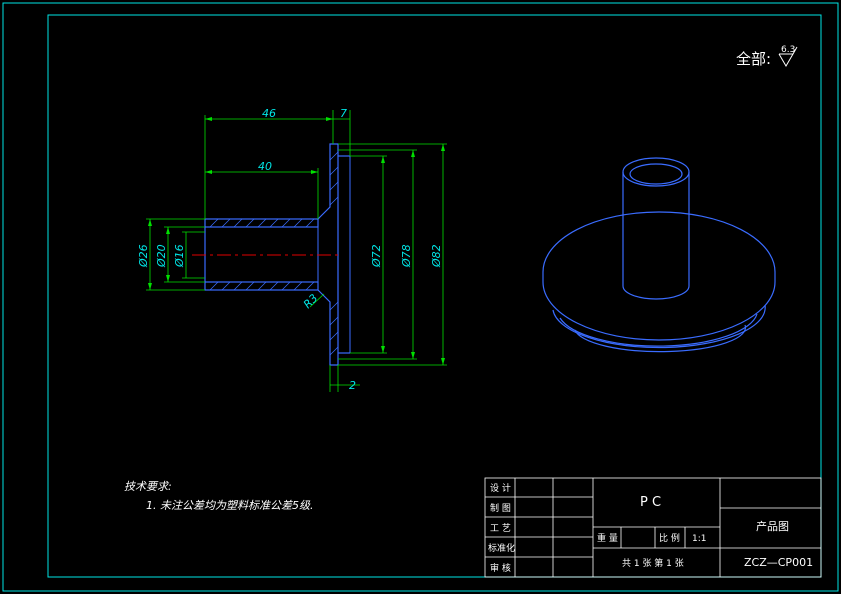 The image size is (841, 594). I want to click on role-drafter: 制 图, so click(500, 508).